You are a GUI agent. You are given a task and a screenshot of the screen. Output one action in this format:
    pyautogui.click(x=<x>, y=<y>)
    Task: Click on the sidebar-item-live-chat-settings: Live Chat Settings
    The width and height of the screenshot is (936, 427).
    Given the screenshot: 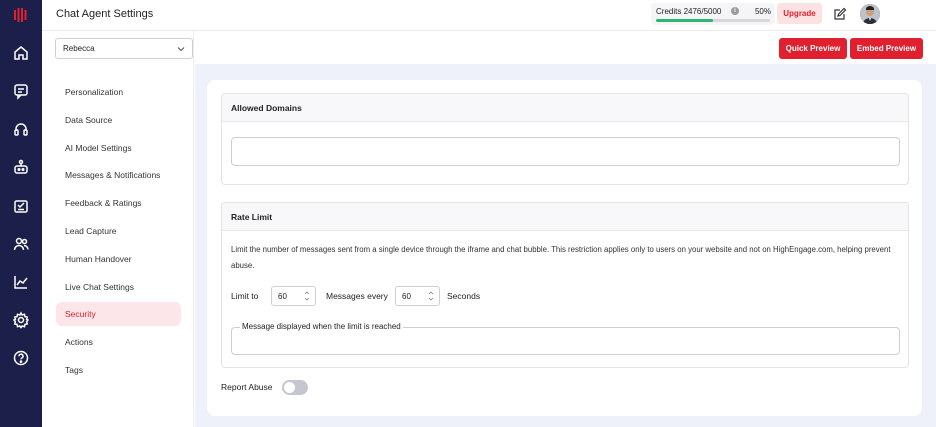 What is the action you would take?
    pyautogui.click(x=118, y=287)
    